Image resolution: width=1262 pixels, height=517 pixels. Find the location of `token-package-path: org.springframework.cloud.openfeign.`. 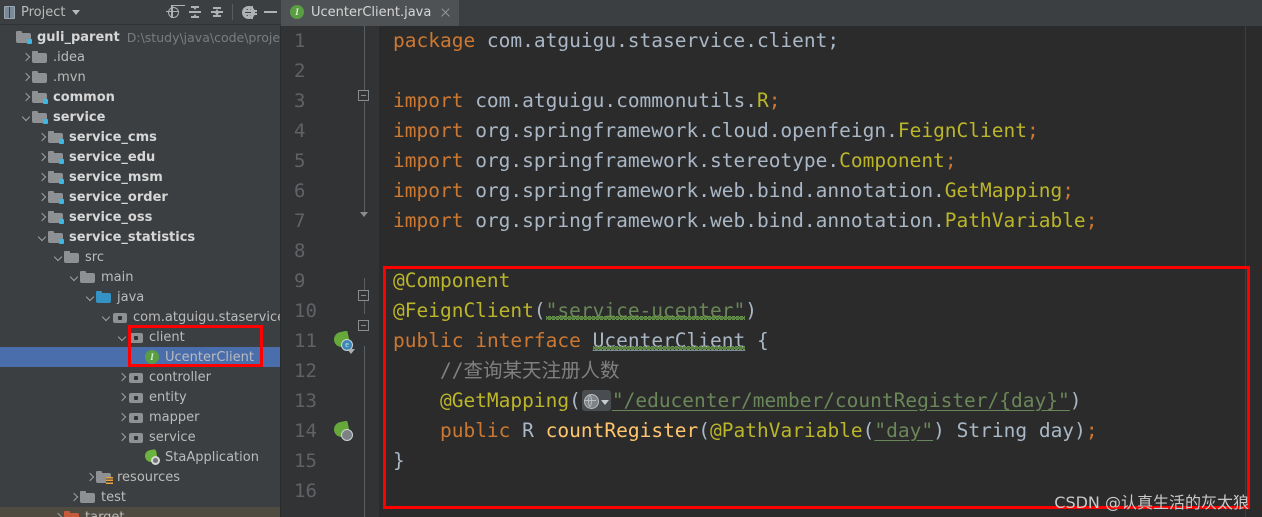

token-package-path: org.springframework.cloud.openfeign. is located at coordinates (680, 130).